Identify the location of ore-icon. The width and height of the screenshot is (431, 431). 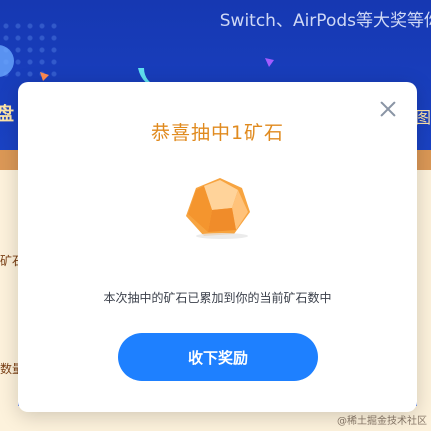
(218, 208).